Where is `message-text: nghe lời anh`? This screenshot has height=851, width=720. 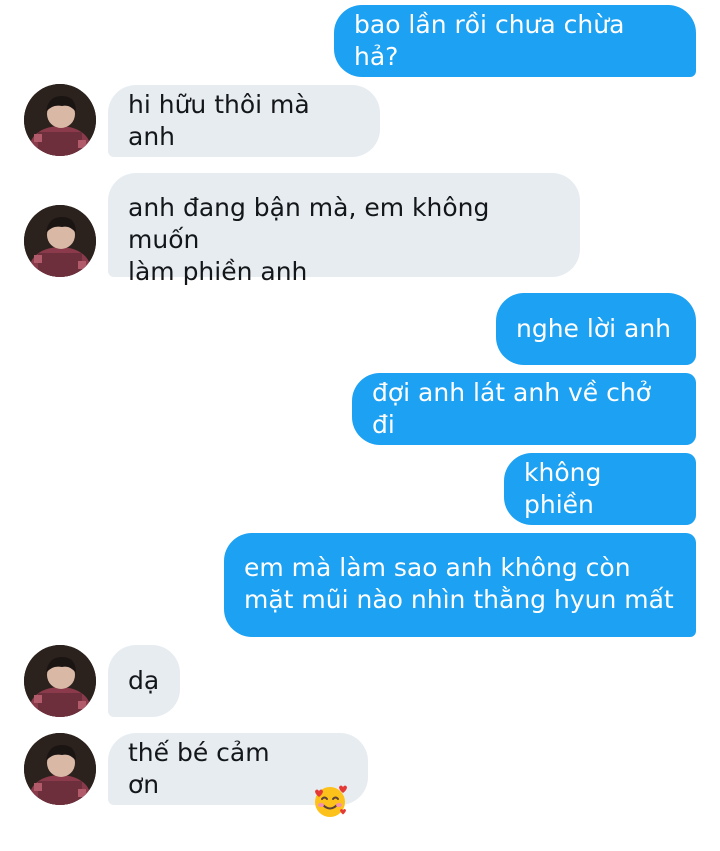
message-text: nghe lời anh is located at coordinates (594, 328).